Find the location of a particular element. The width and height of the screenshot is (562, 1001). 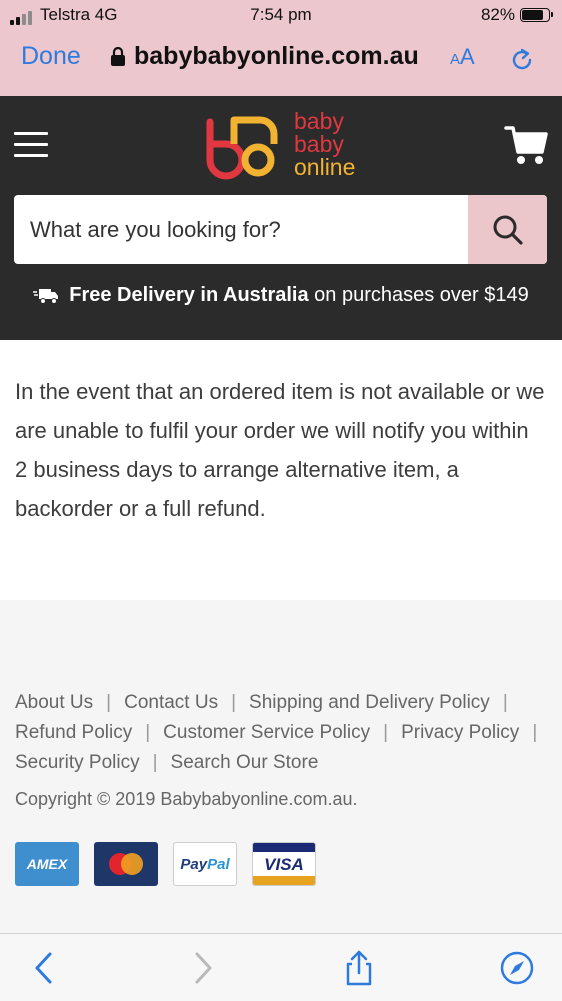

search-icon is located at coordinates (508, 230).